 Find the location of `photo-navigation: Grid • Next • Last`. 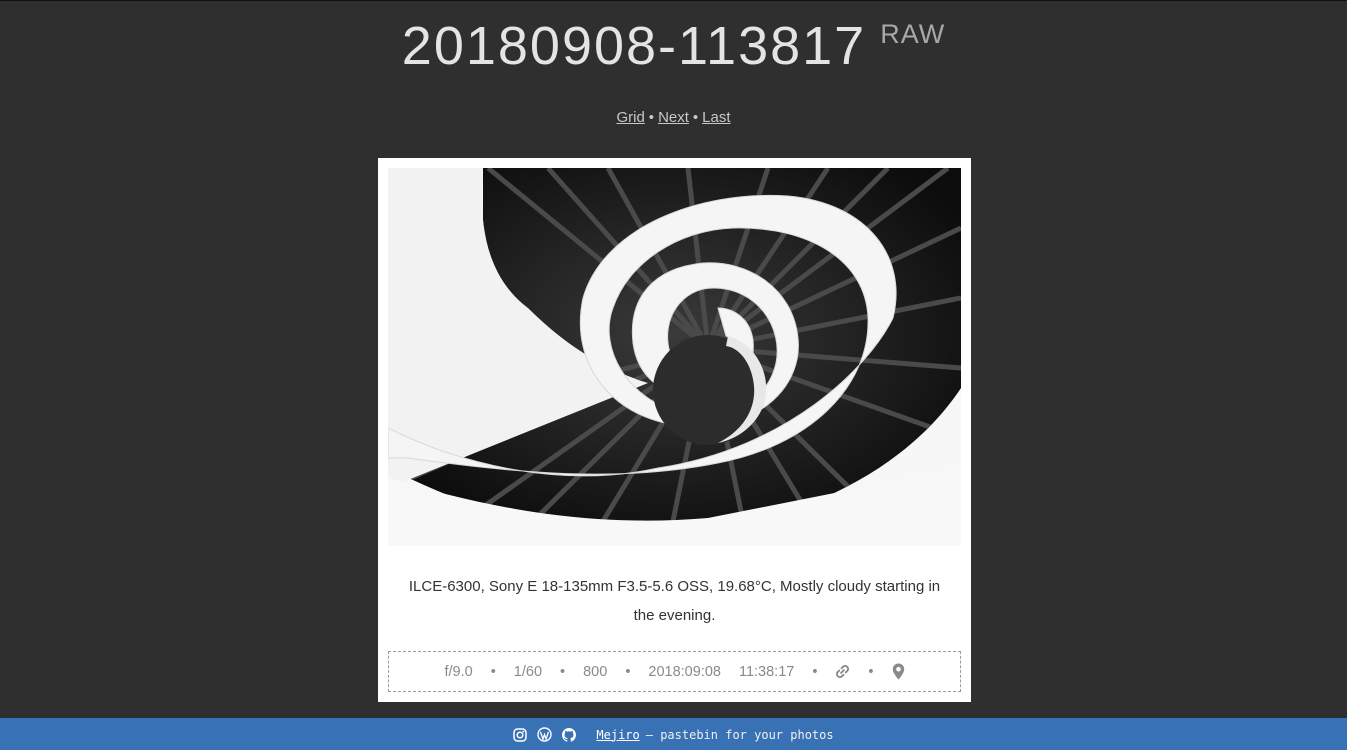

photo-navigation: Grid • Next • Last is located at coordinates (673, 117).